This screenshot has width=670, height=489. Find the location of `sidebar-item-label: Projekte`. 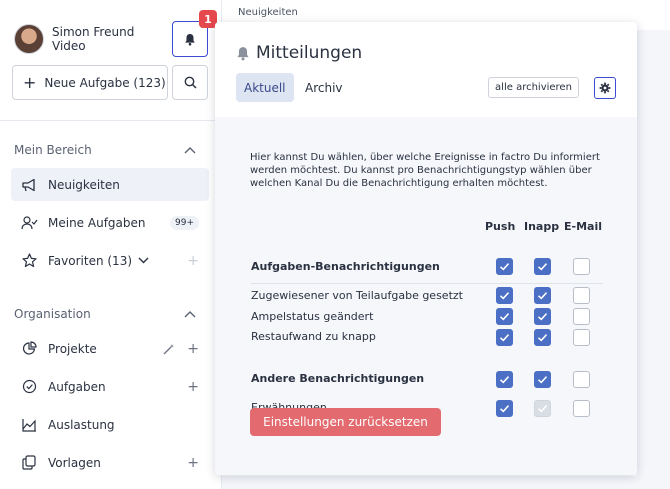

sidebar-item-label: Projekte is located at coordinates (72, 348).